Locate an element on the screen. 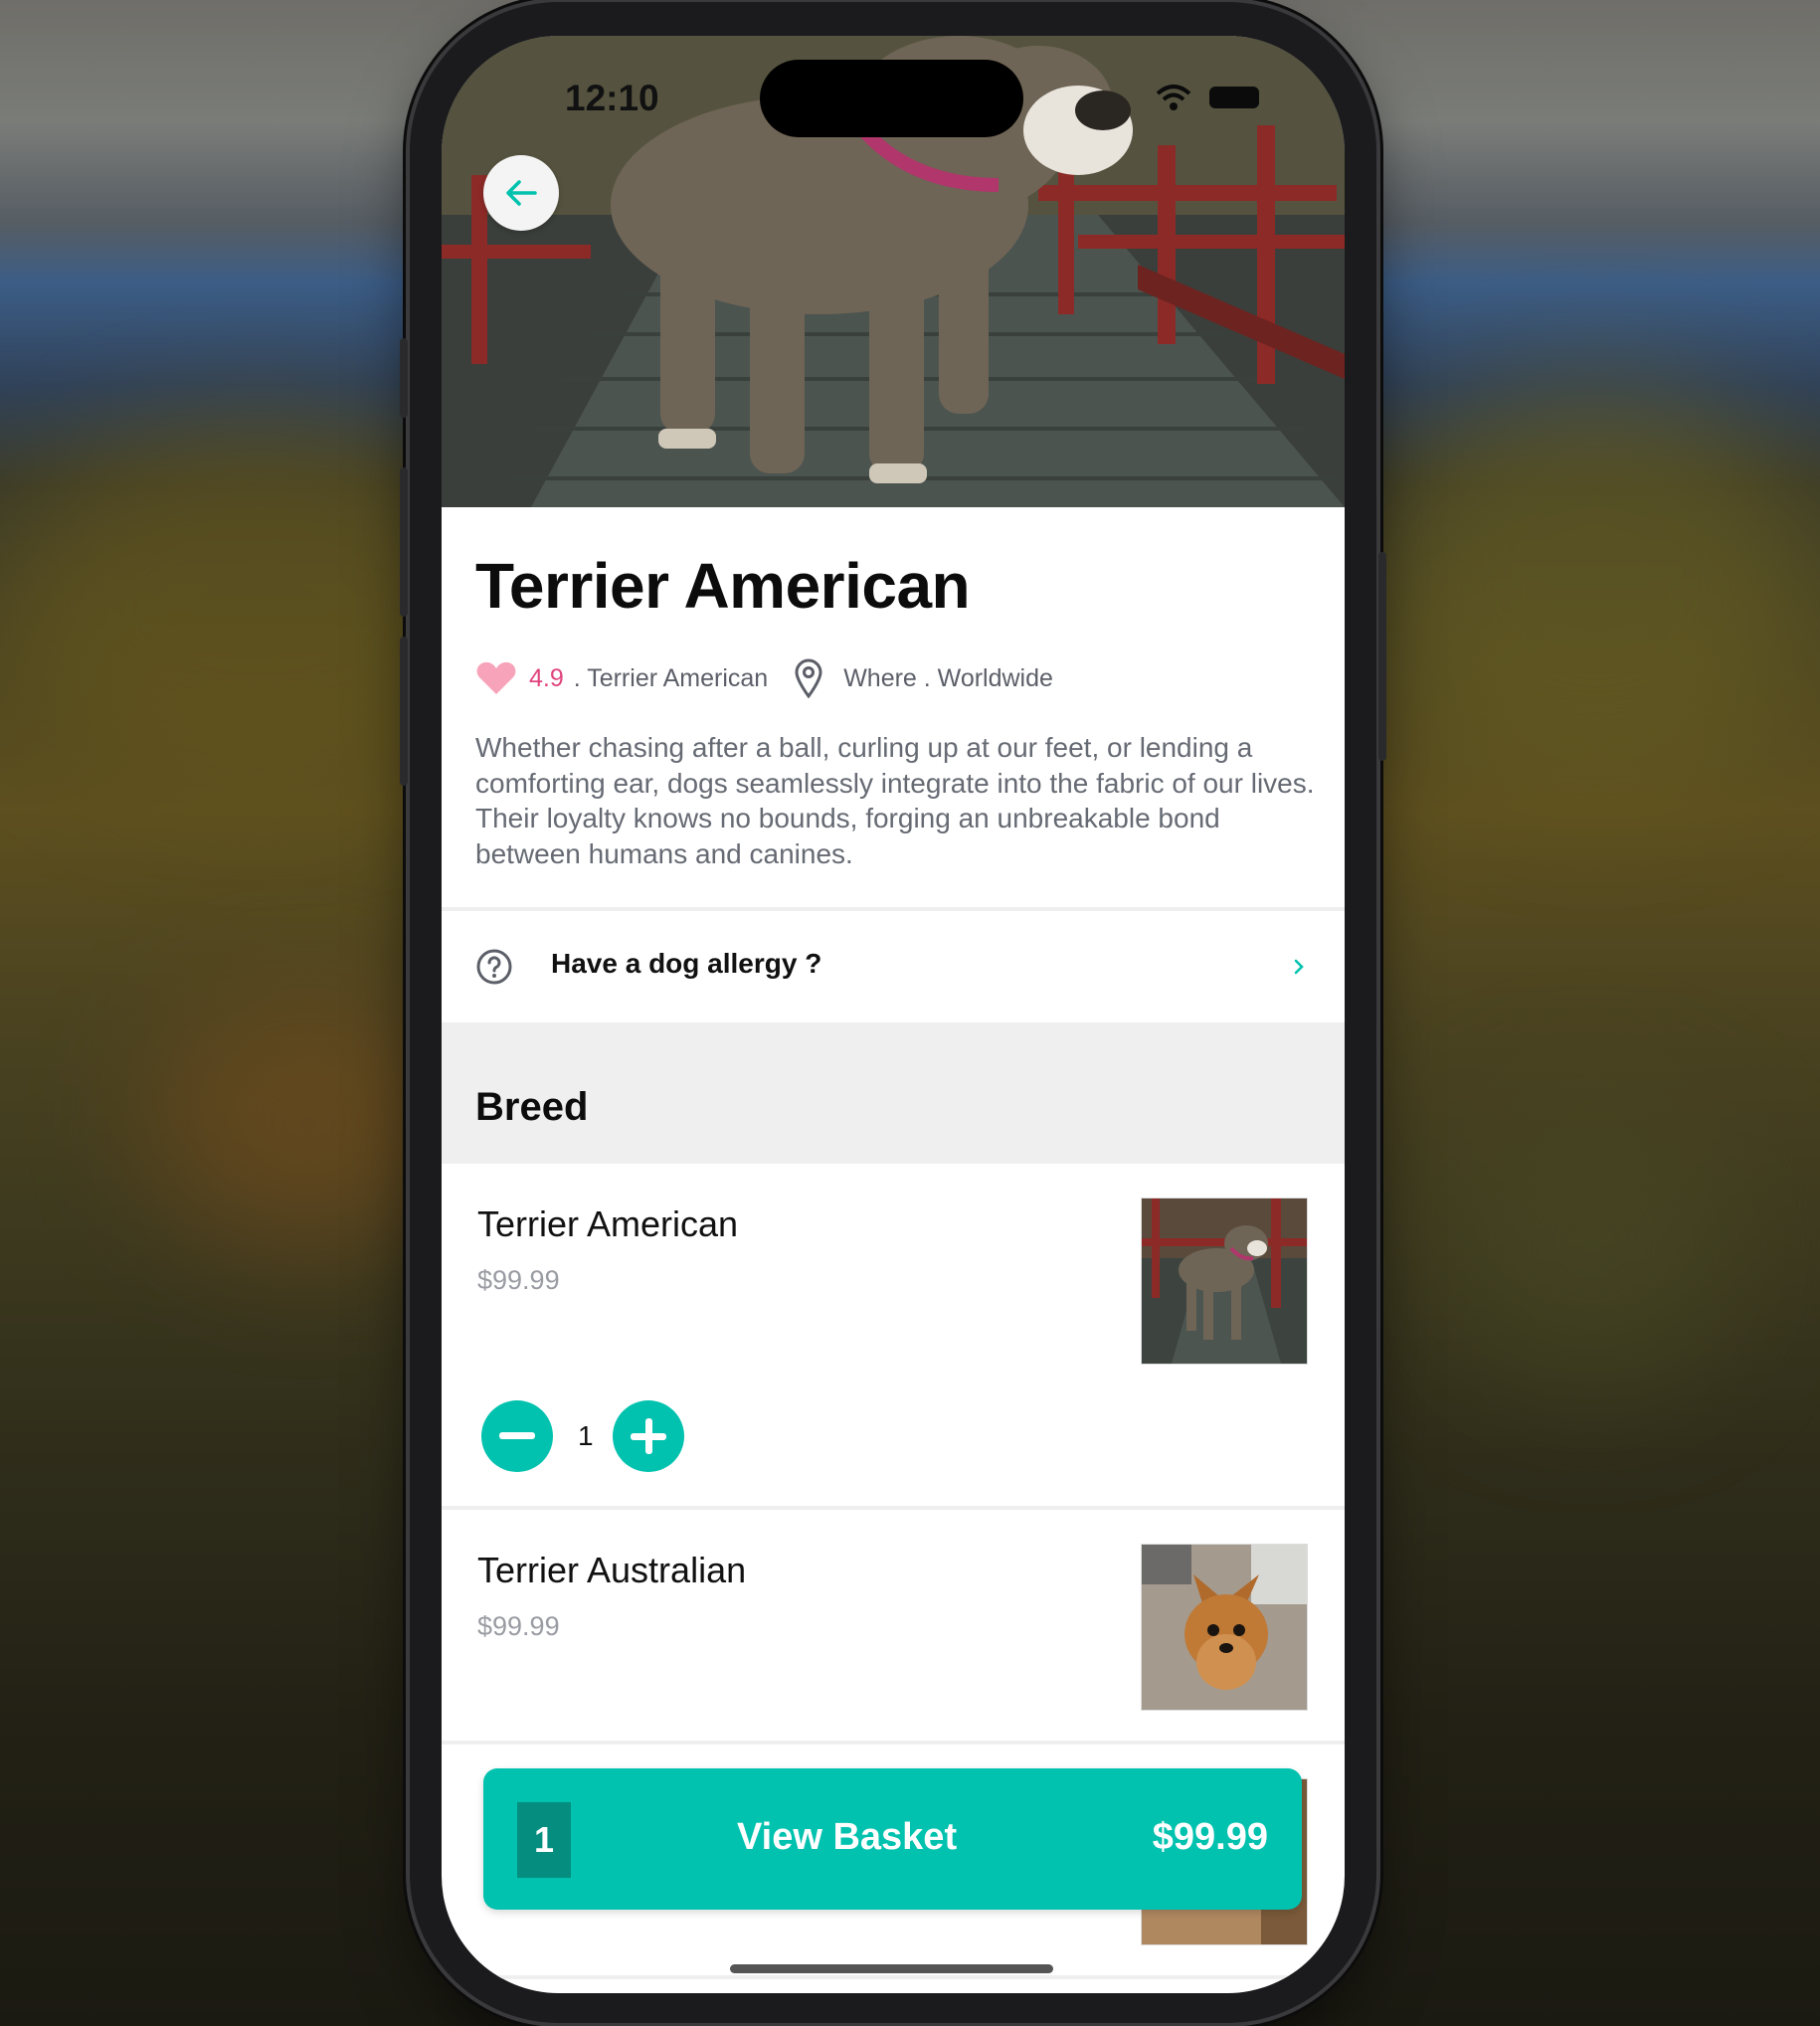  breed-name: Terrier American is located at coordinates (608, 1224).